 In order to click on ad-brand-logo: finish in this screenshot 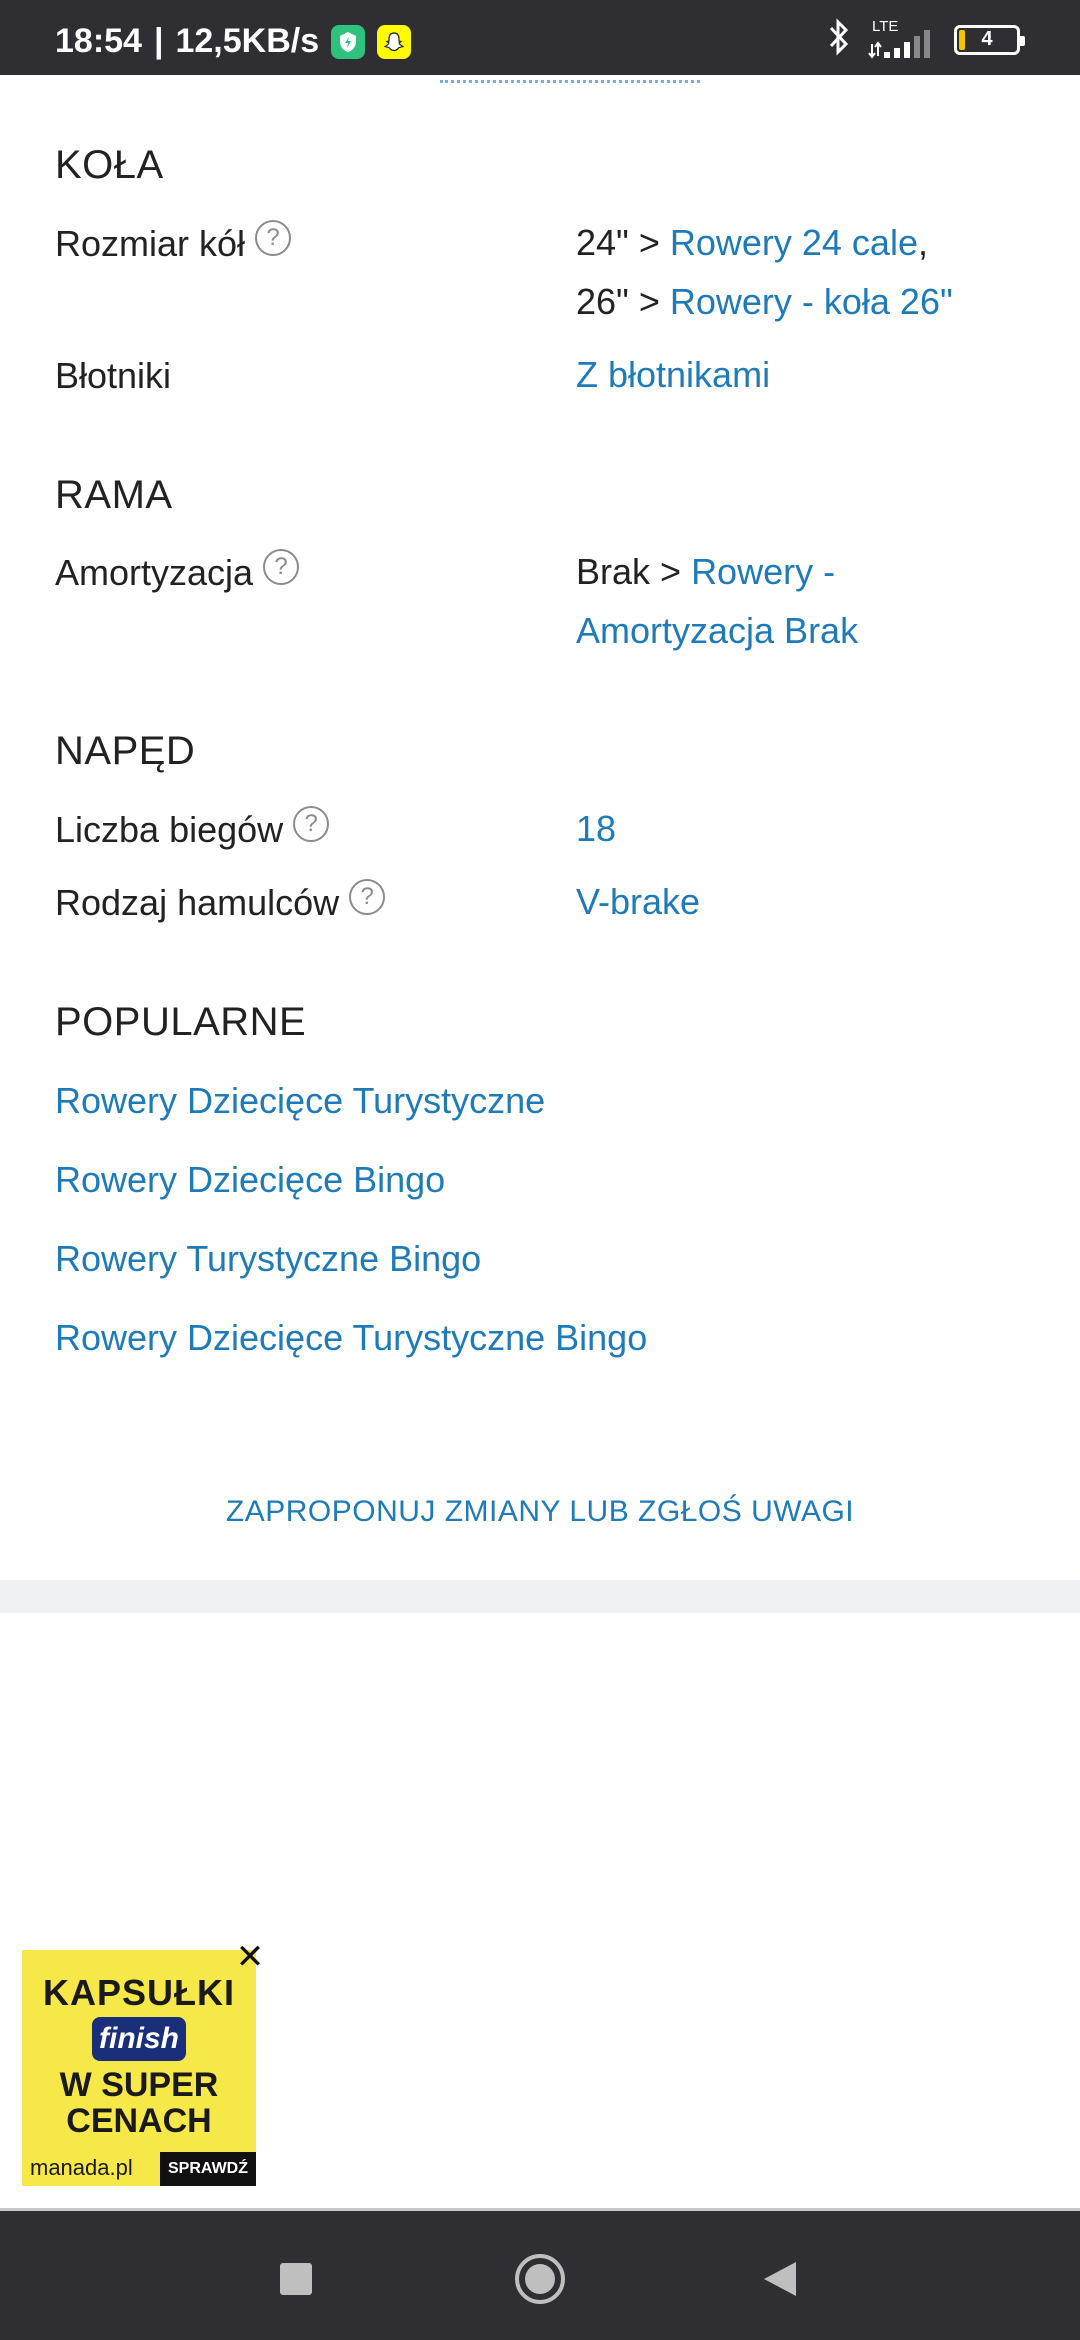, I will do `click(139, 2039)`.